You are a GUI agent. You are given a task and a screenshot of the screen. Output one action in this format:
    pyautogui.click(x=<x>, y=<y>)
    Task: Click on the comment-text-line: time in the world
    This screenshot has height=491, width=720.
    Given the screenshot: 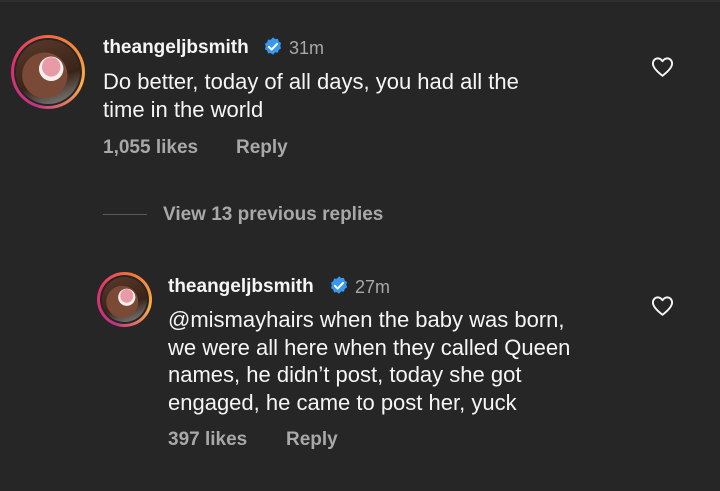 What is the action you would take?
    pyautogui.click(x=183, y=109)
    